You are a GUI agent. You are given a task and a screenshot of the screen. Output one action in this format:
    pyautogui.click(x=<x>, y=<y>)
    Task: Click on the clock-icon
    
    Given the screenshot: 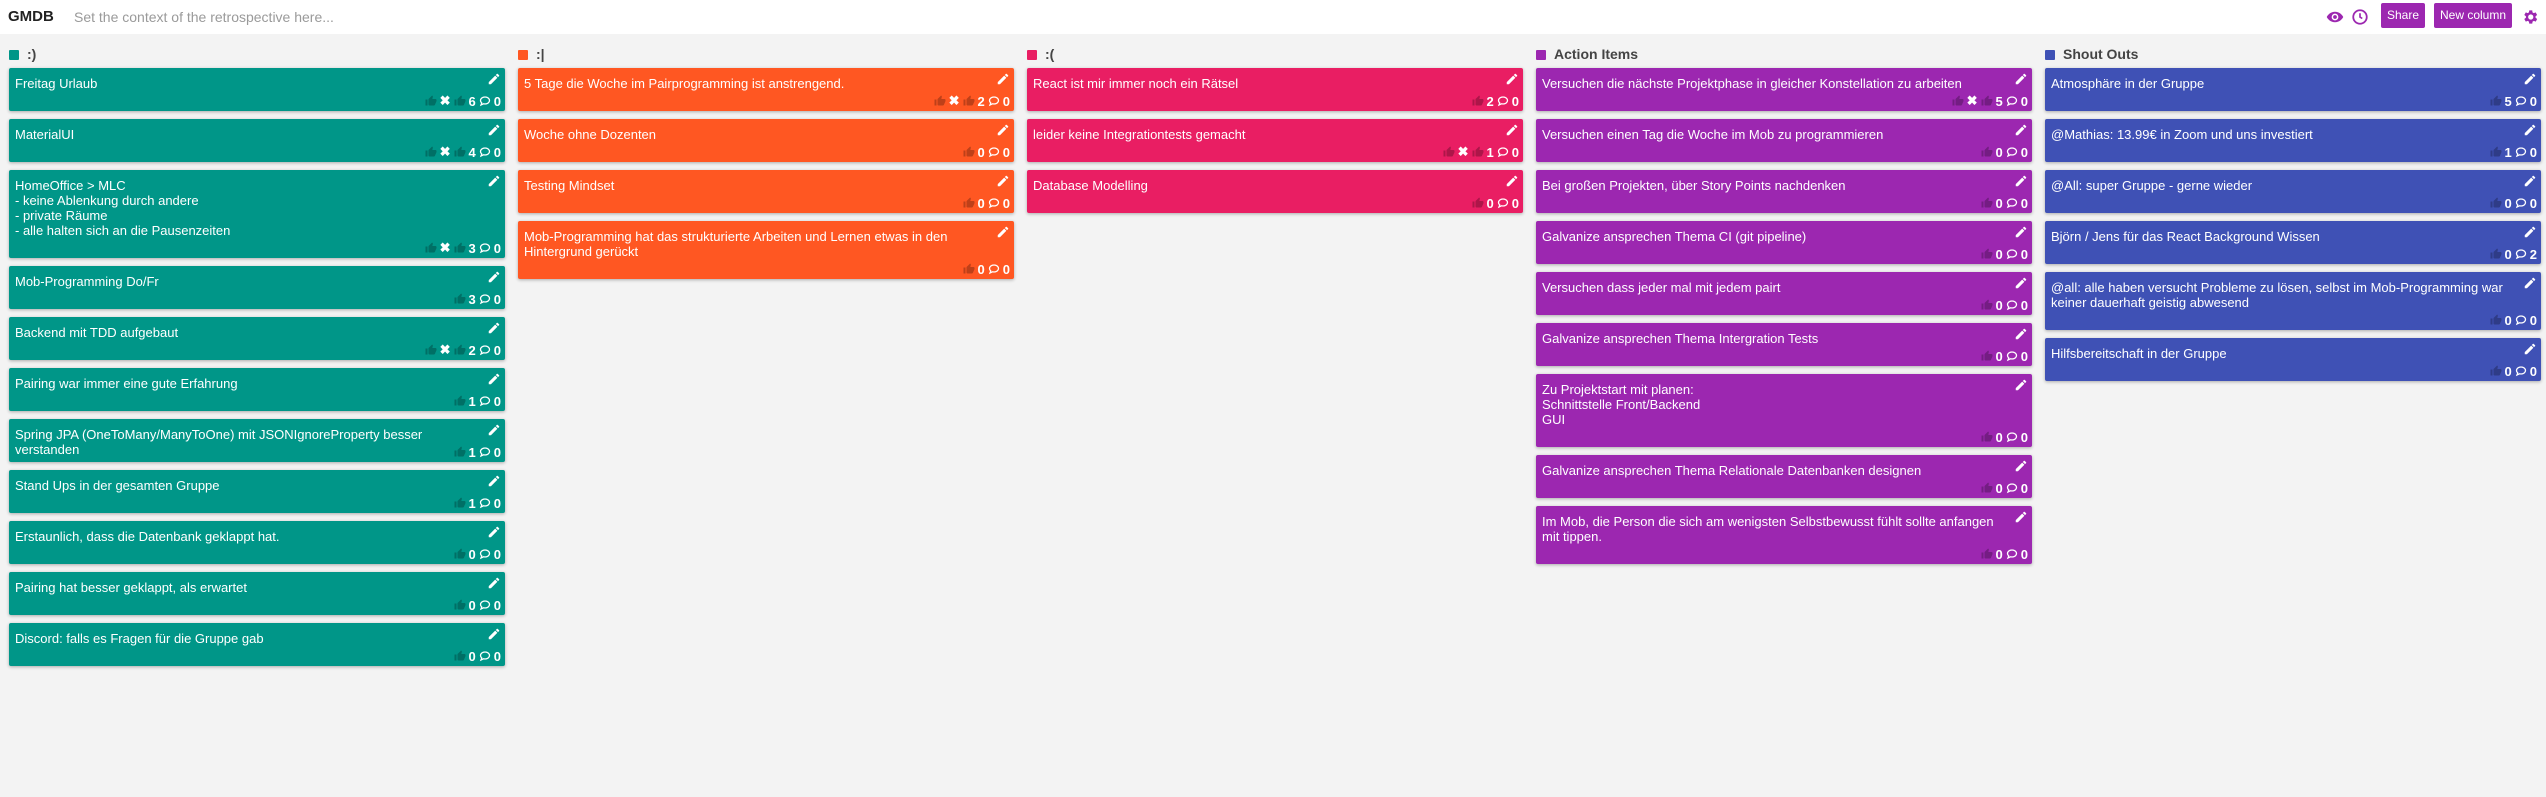 What is the action you would take?
    pyautogui.click(x=2360, y=17)
    